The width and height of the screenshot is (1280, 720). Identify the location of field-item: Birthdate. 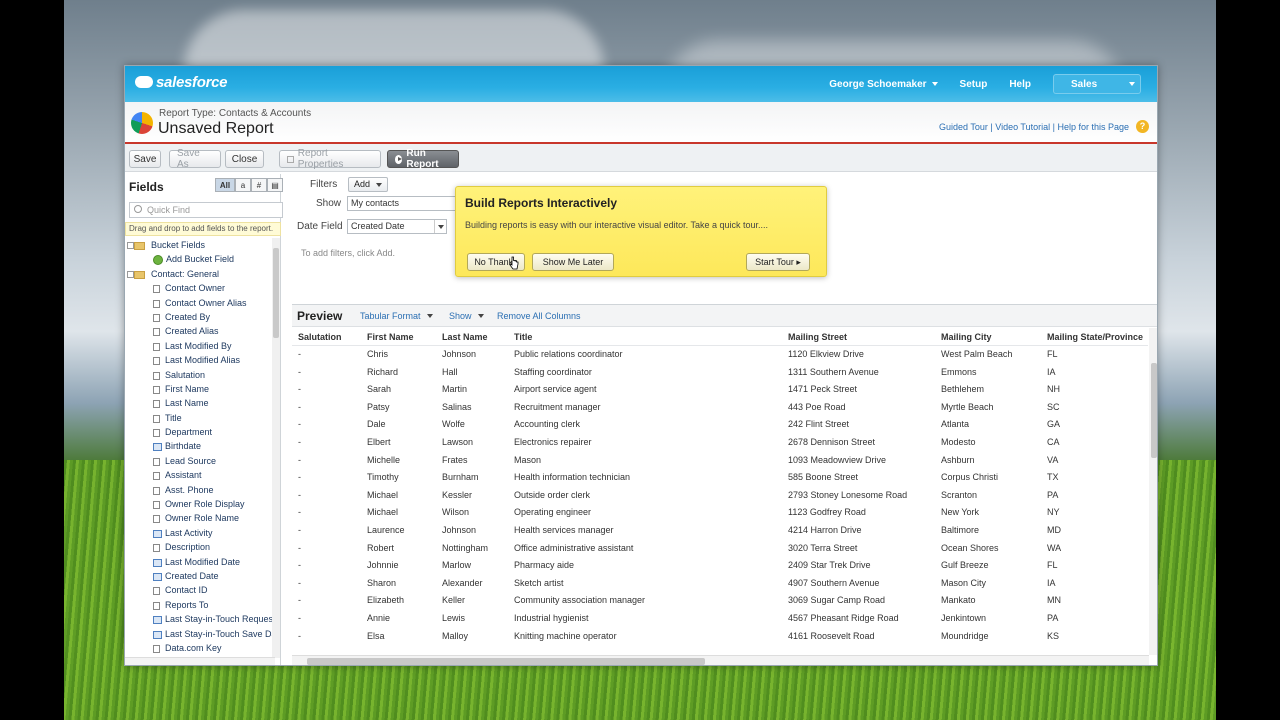
(200, 446).